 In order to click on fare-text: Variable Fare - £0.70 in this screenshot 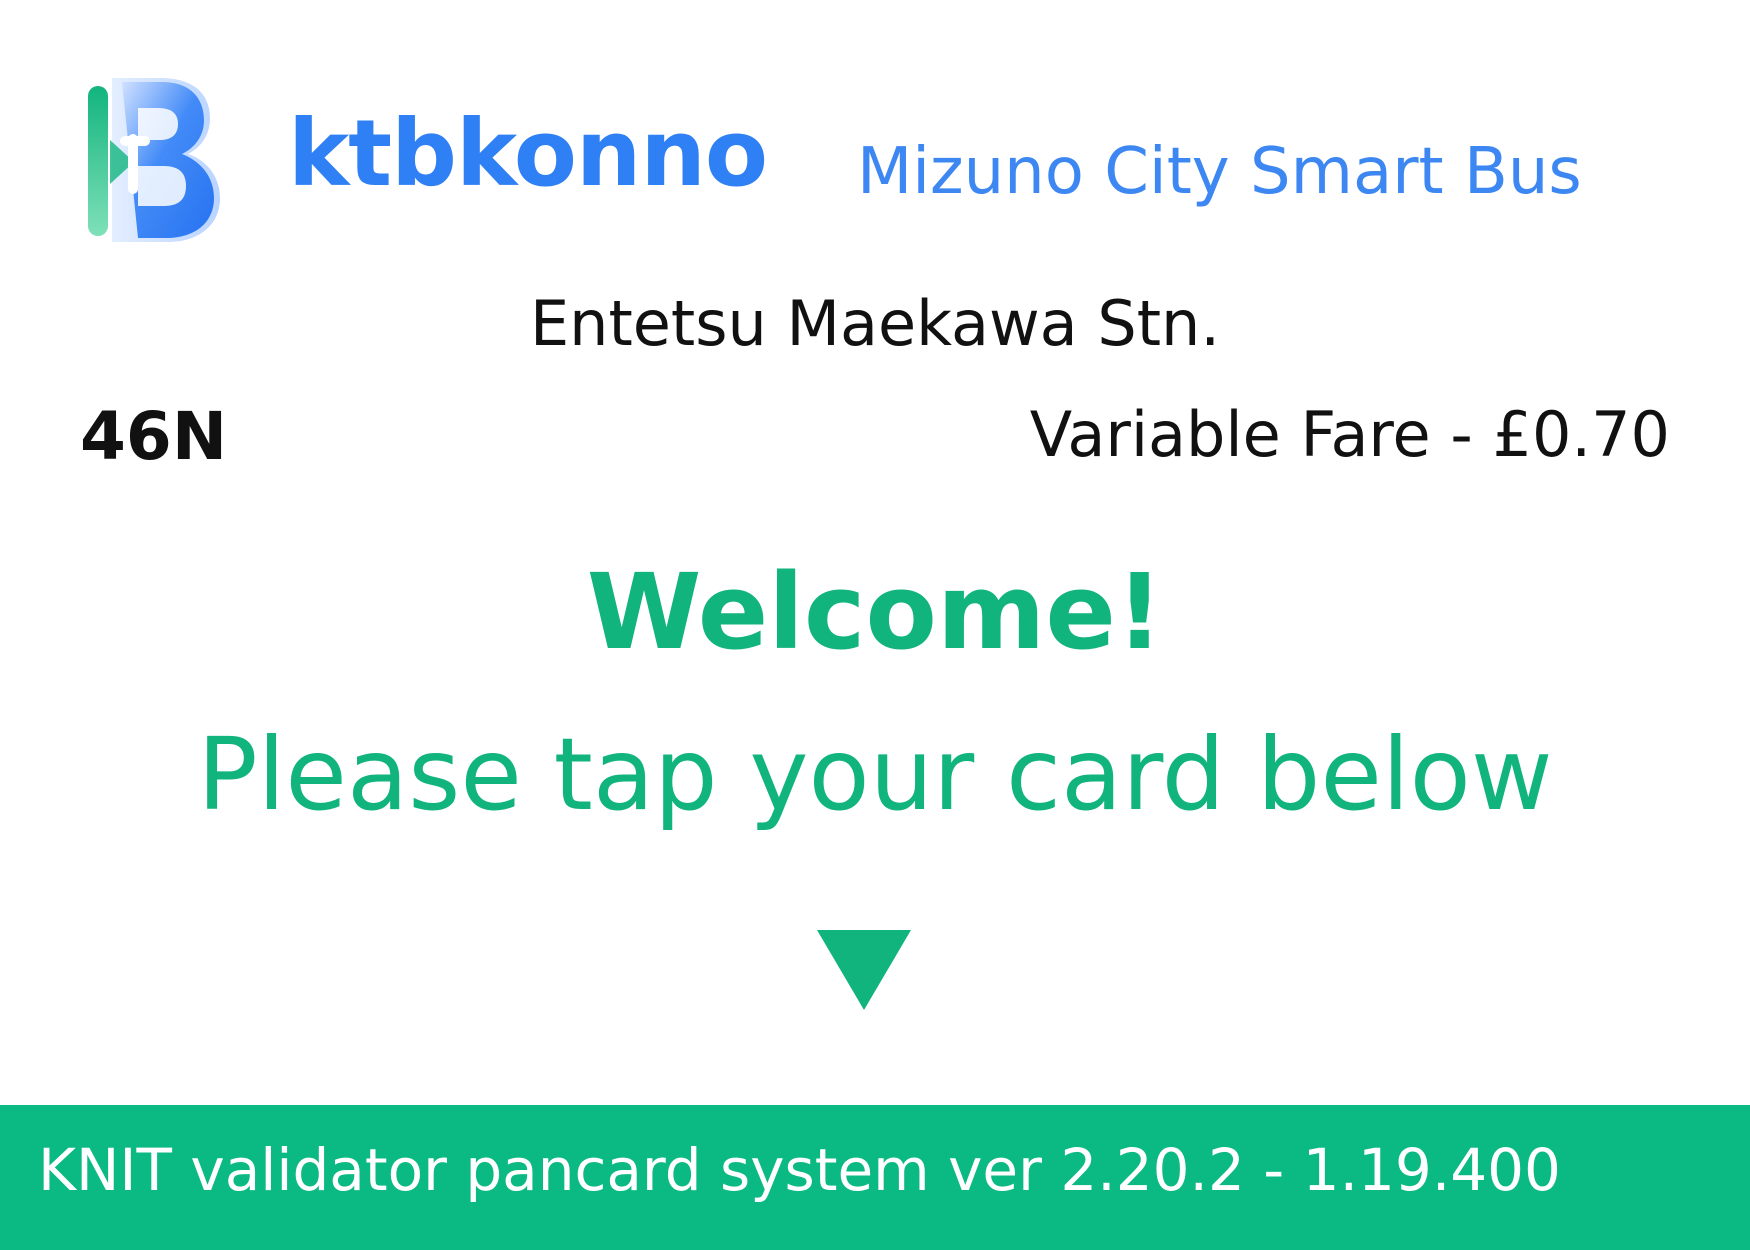, I will do `click(1349, 434)`.